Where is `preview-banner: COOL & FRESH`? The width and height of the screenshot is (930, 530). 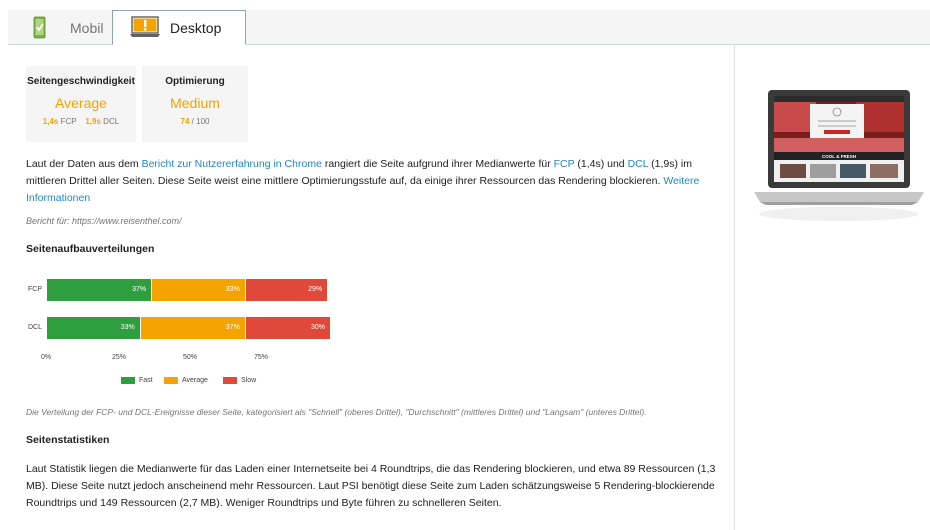 preview-banner: COOL & FRESH is located at coordinates (839, 156).